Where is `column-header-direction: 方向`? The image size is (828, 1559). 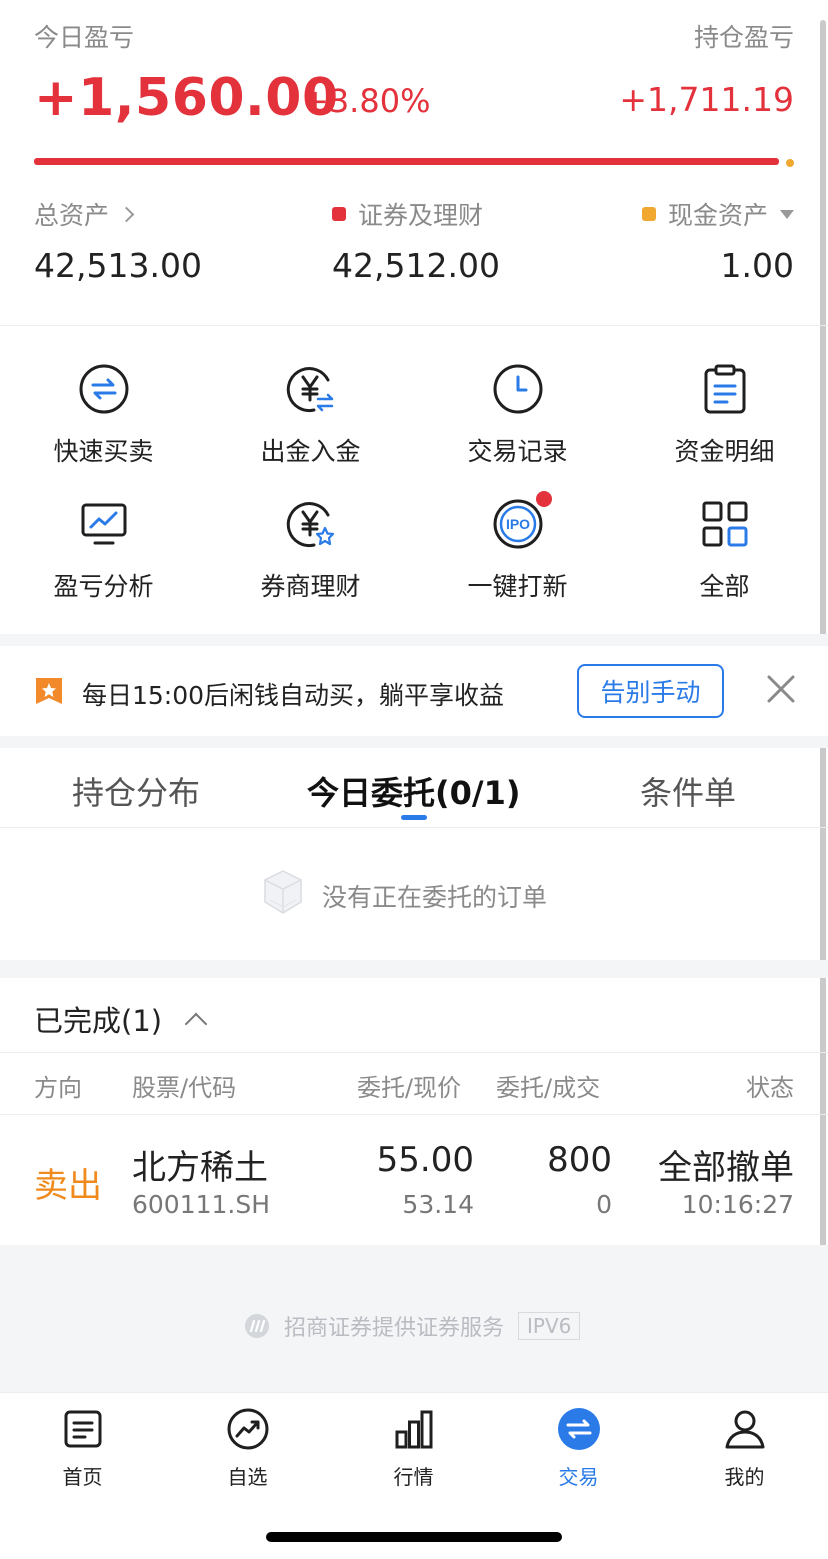
column-header-direction: 方向 is located at coordinates (58, 1088).